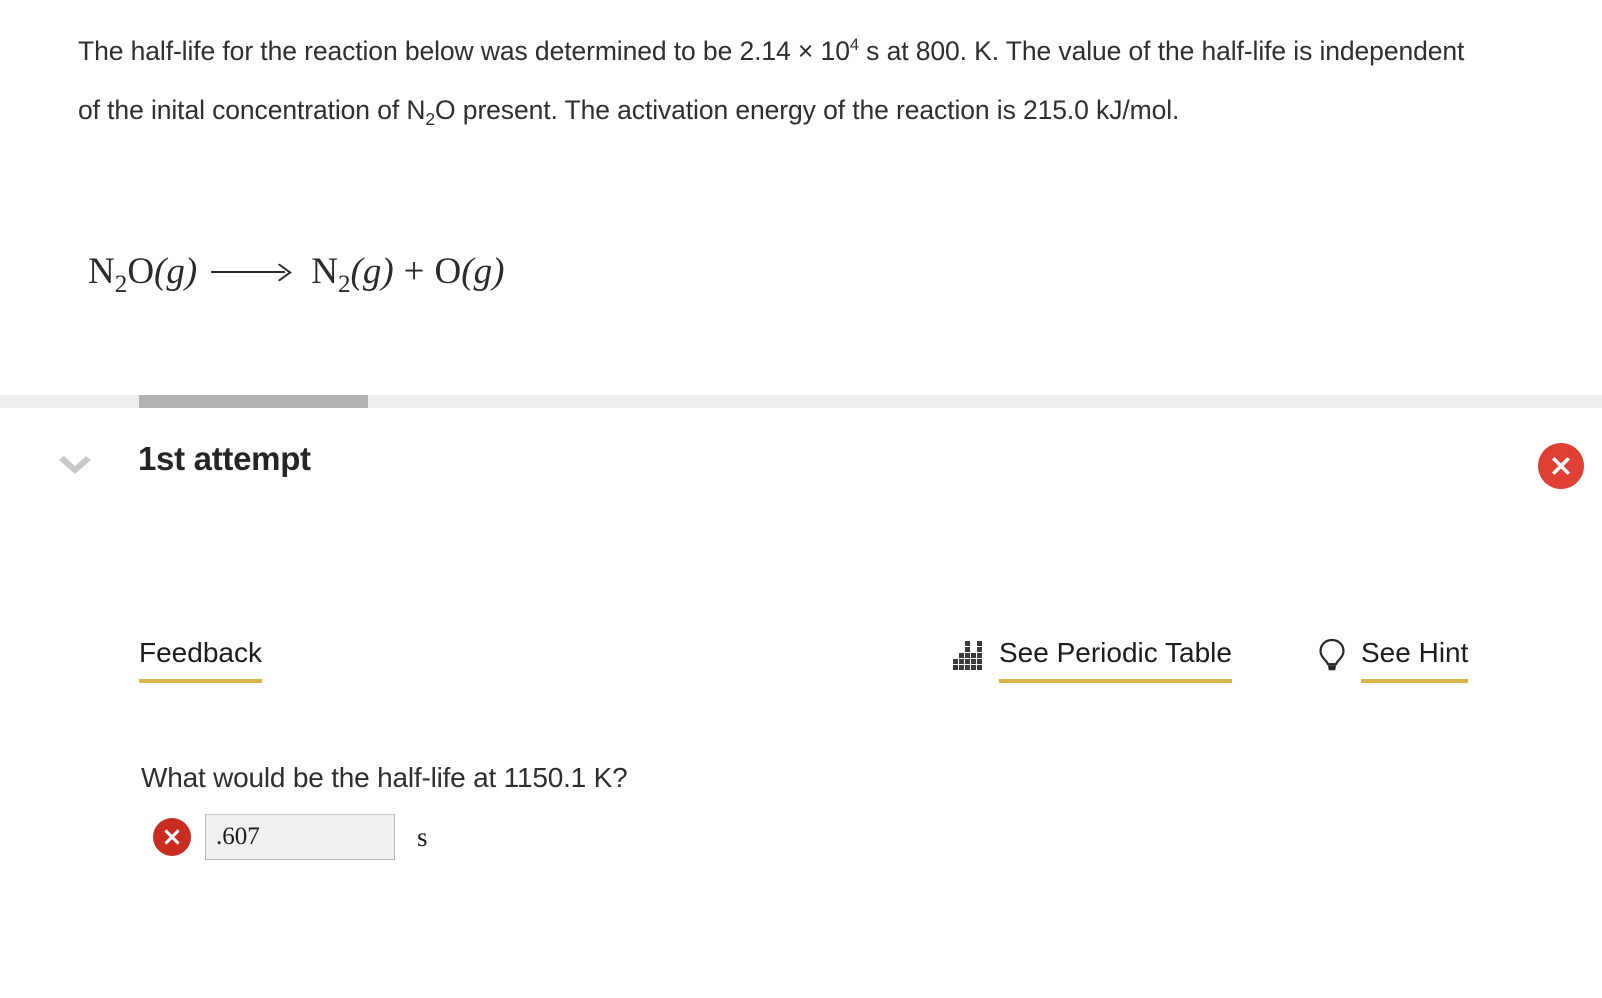 The width and height of the screenshot is (1602, 998). I want to click on chevron-down-icon, so click(75, 467).